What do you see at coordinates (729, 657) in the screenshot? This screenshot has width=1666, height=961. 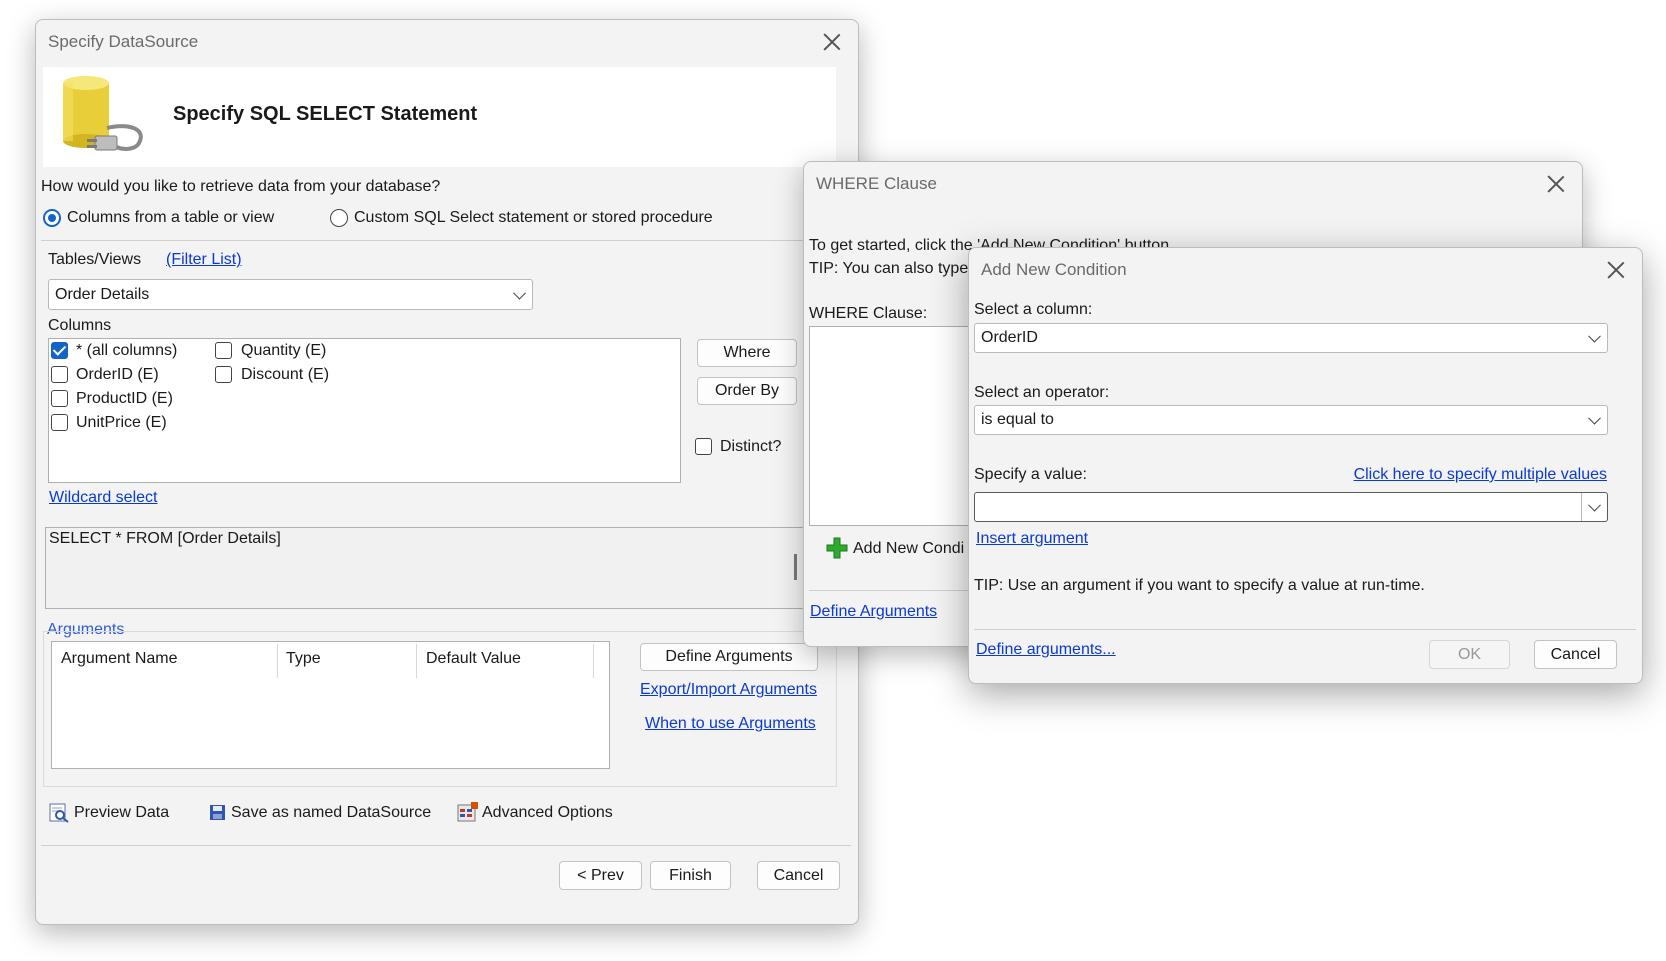 I see `define-arguments-button: Define Arguments` at bounding box center [729, 657].